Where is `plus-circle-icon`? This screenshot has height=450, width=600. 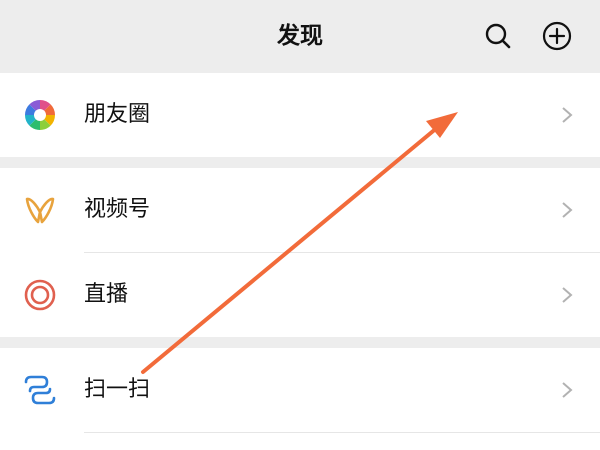
plus-circle-icon is located at coordinates (557, 36).